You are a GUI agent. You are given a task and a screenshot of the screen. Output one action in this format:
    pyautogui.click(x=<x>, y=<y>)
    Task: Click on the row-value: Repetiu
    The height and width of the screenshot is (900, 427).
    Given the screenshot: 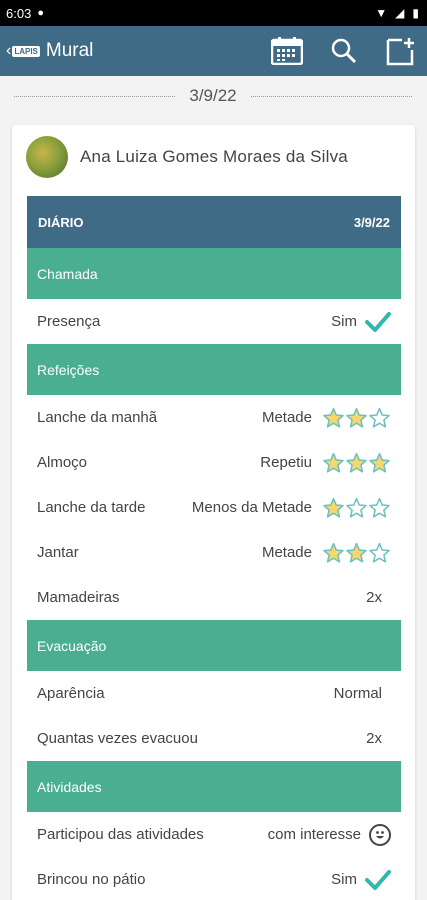 What is the action you would take?
    pyautogui.click(x=286, y=462)
    